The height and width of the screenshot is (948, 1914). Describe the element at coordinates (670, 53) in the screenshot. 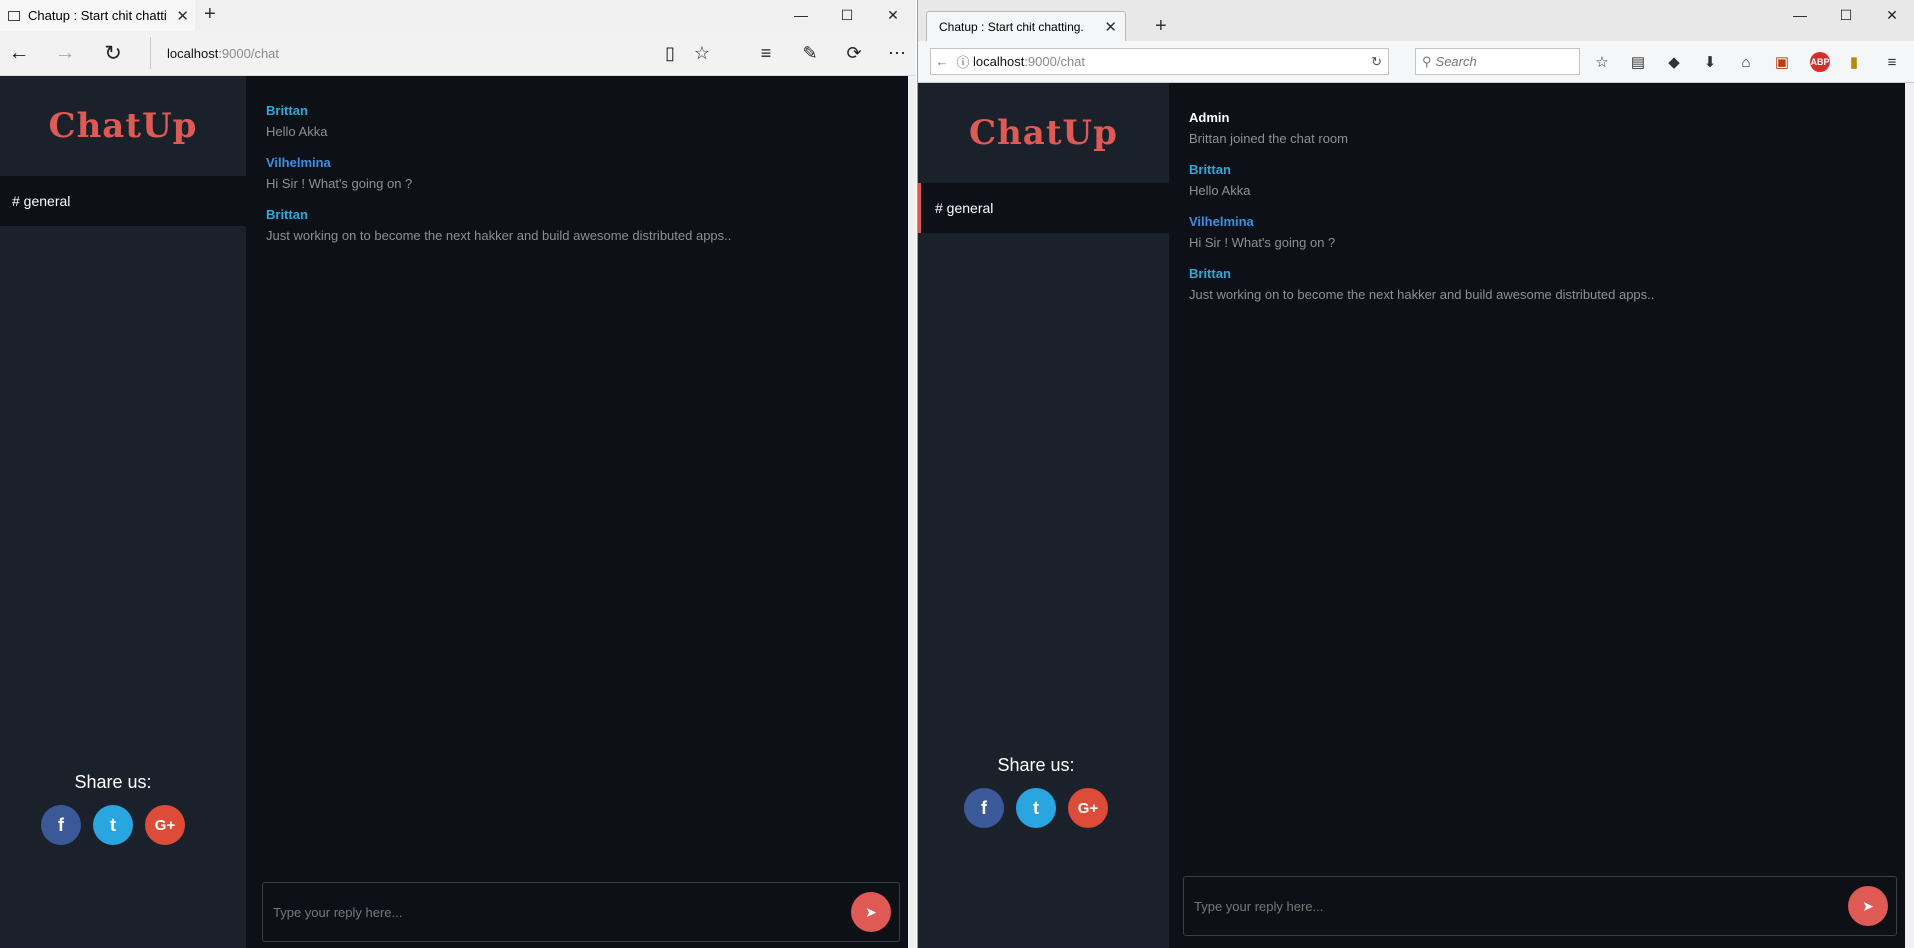

I see `reading-view-icon: ▯` at that location.